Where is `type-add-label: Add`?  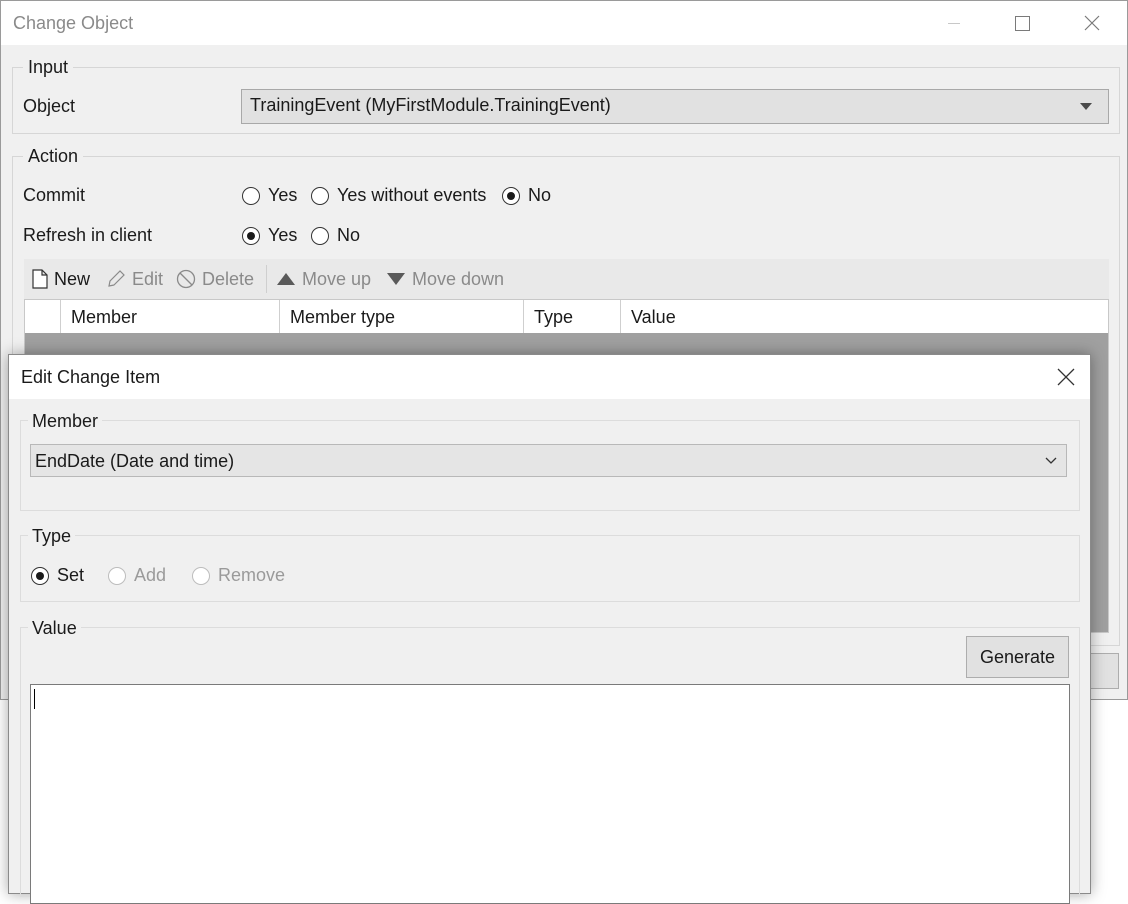
type-add-label: Add is located at coordinates (150, 575).